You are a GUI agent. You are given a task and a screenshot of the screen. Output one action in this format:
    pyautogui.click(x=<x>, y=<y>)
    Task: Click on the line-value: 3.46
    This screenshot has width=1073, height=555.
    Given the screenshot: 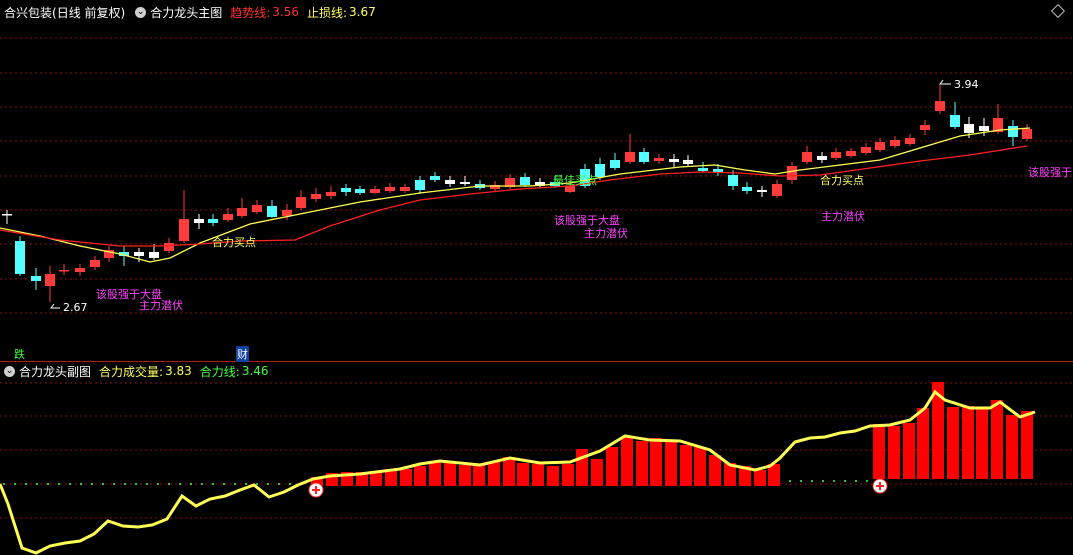 What is the action you would take?
    pyautogui.click(x=255, y=371)
    